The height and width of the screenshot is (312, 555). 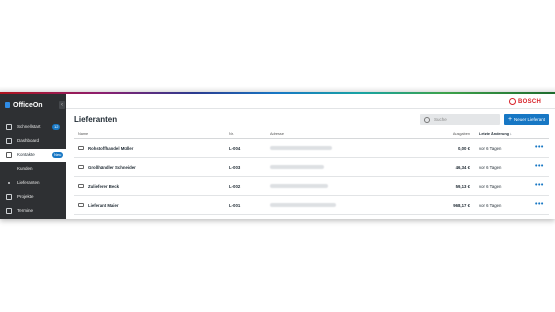 I want to click on brand-logo: BOSCH, so click(x=525, y=101).